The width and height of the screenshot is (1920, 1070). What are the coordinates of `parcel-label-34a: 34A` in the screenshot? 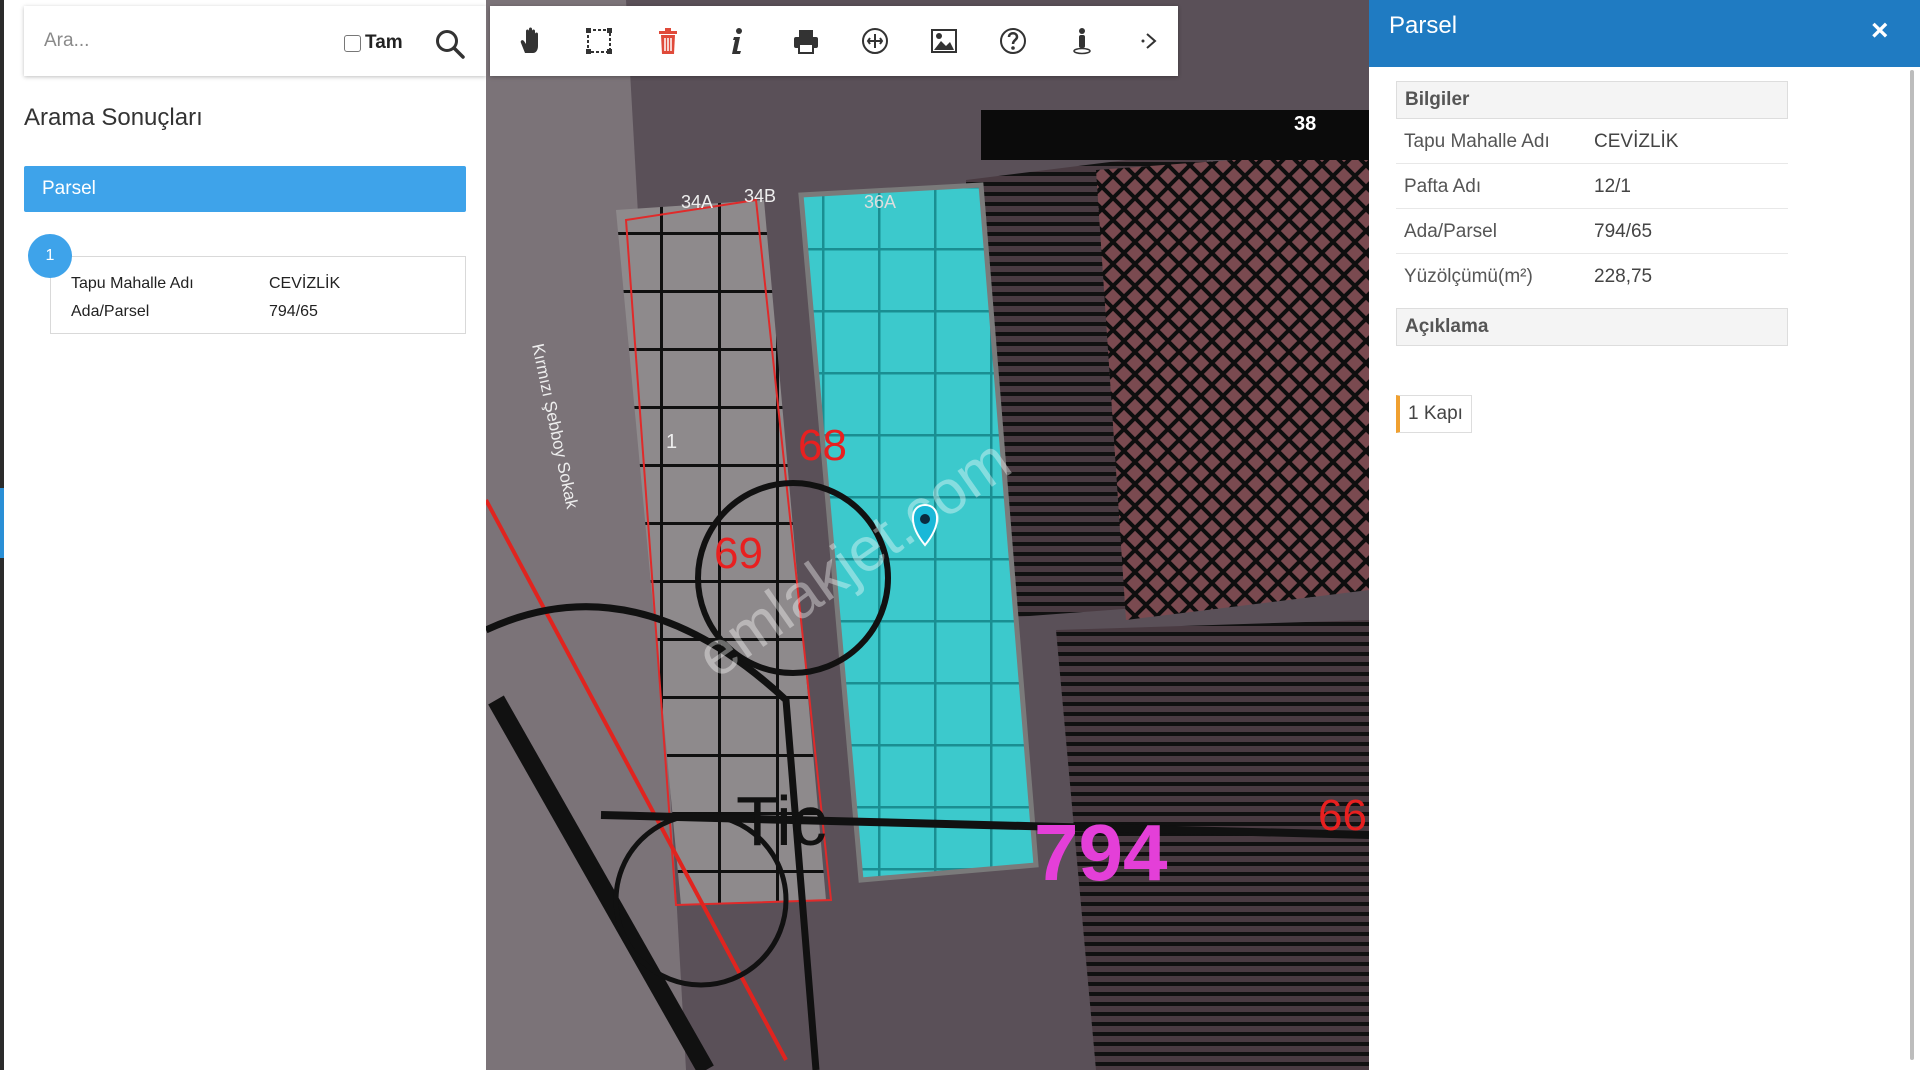 It's located at (697, 202).